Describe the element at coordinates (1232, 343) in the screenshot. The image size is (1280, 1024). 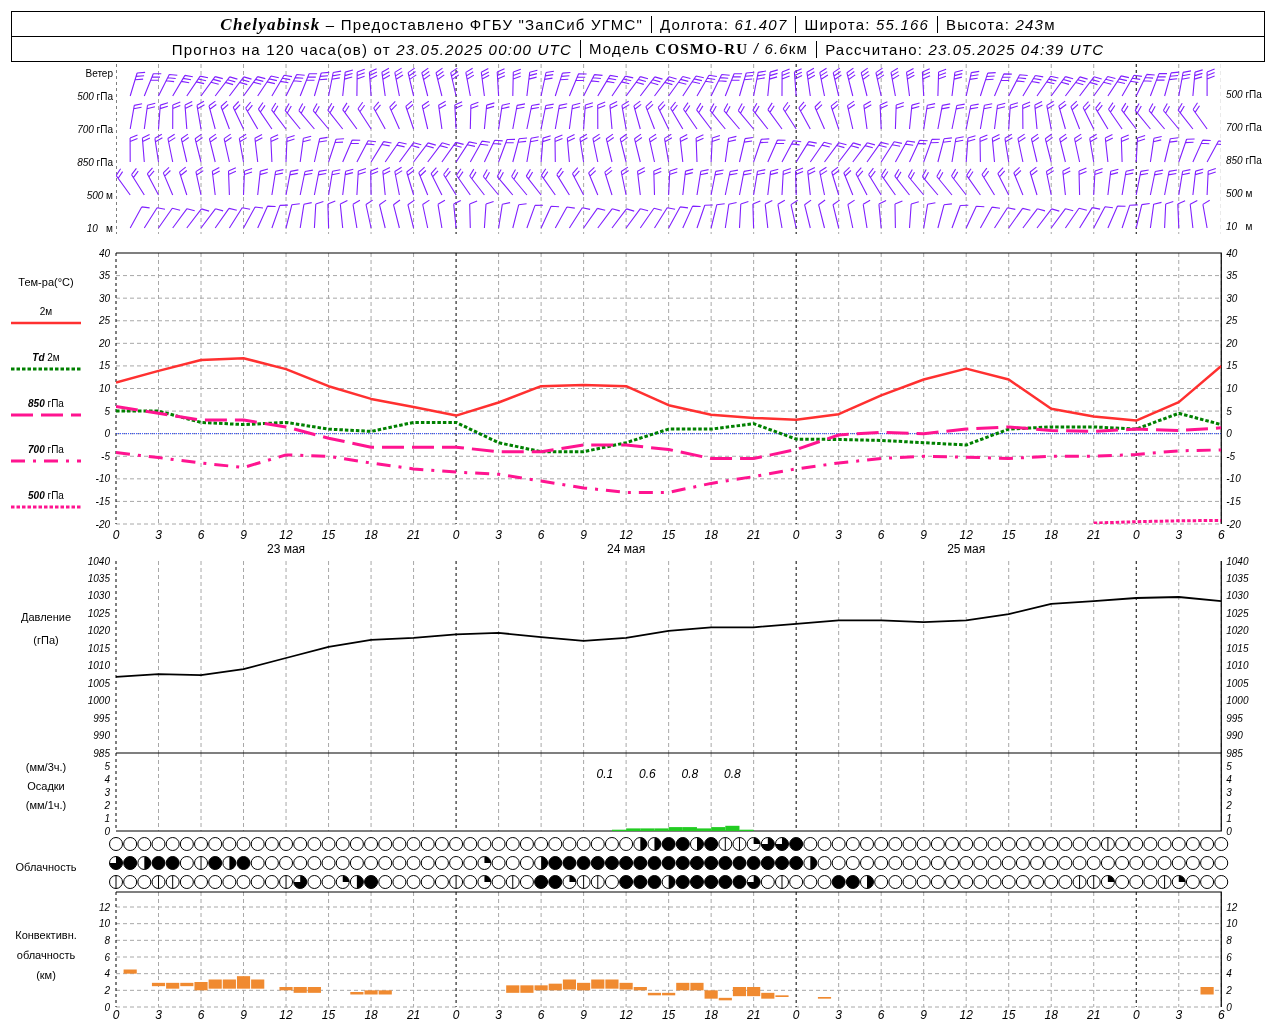
I see `axis-tick-label: 20` at that location.